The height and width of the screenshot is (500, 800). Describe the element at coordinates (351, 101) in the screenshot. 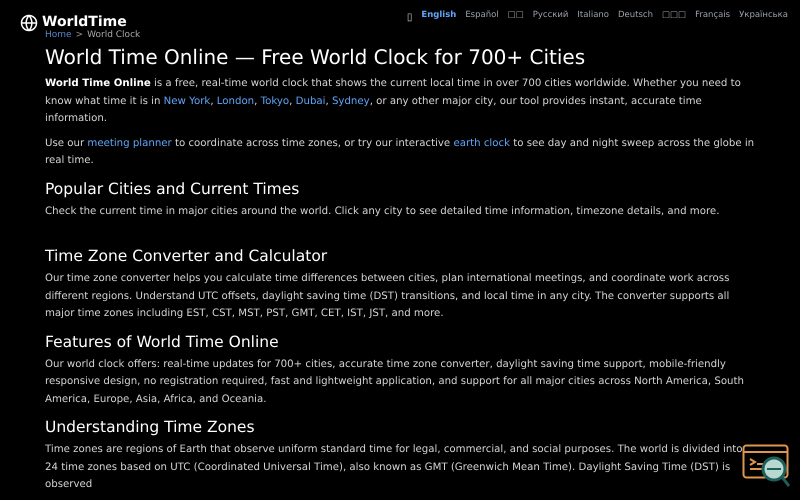

I see `text-link: Sydney` at that location.